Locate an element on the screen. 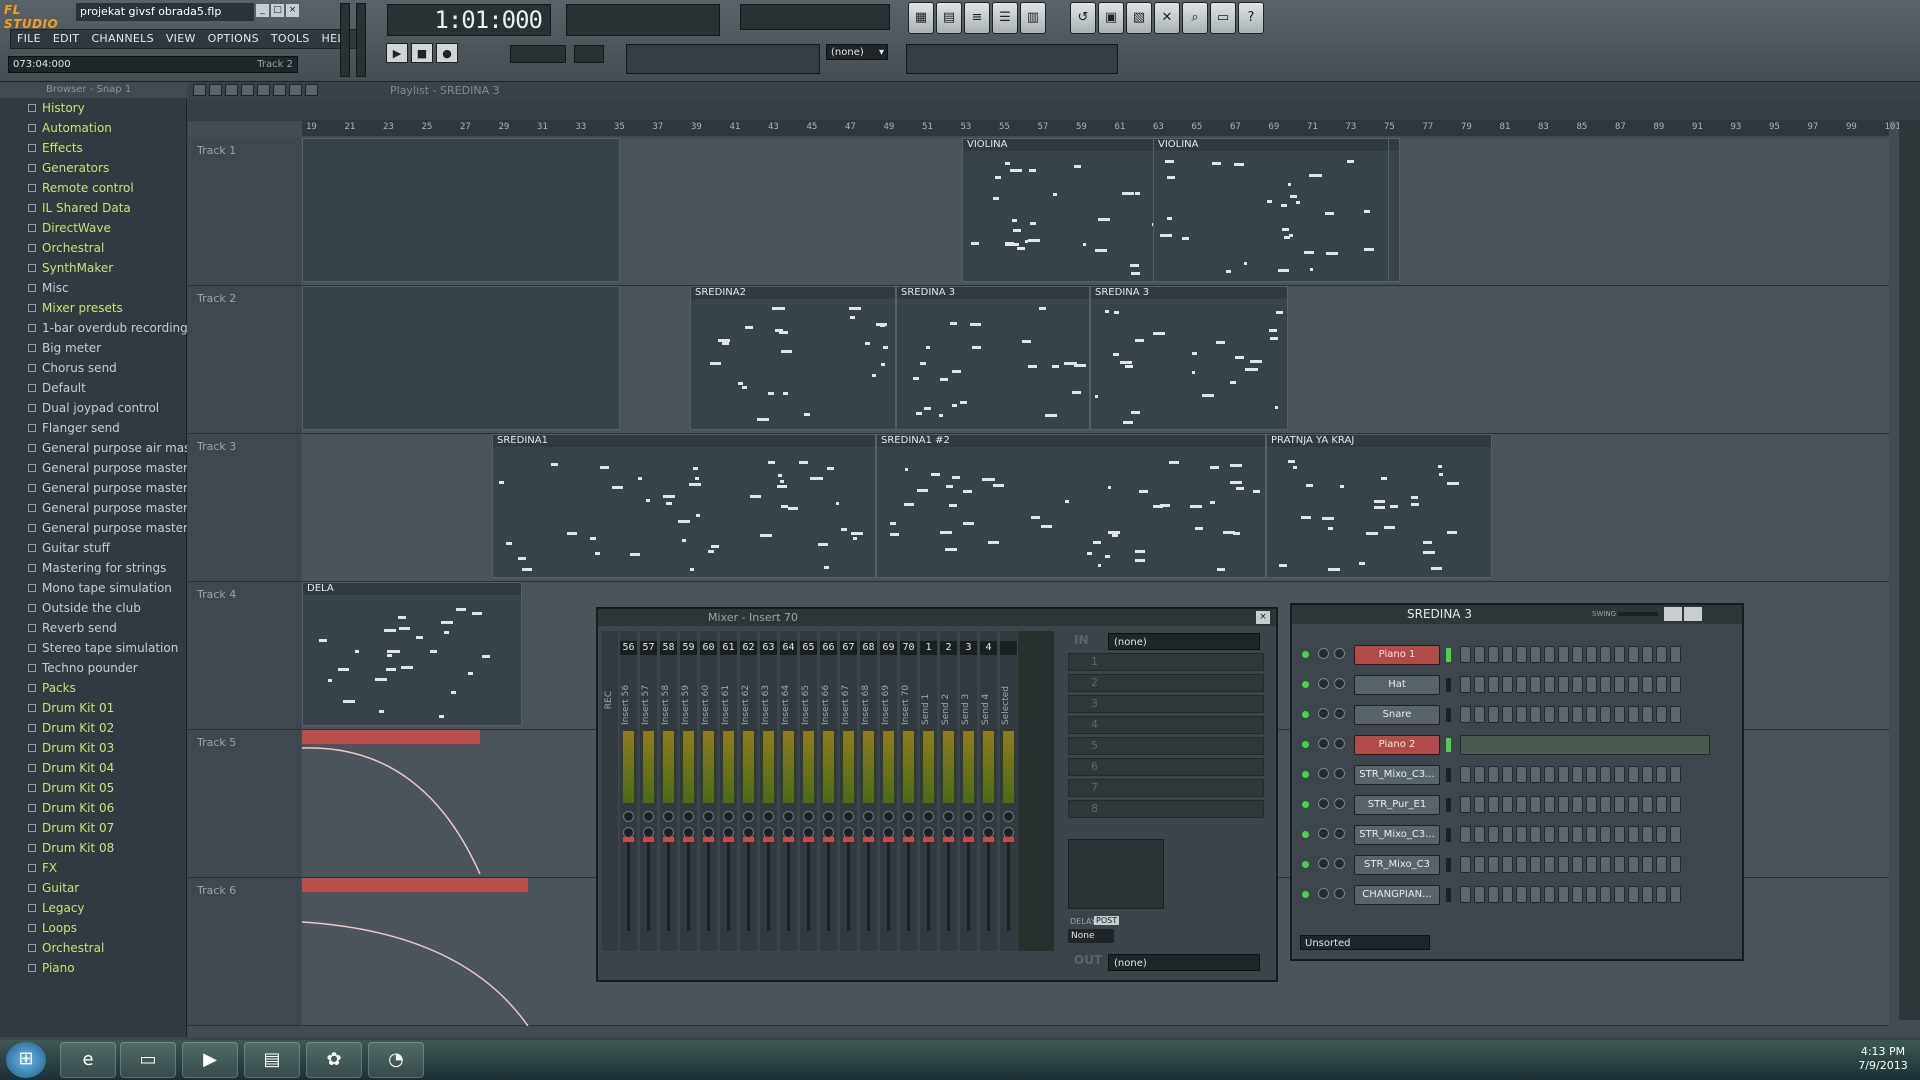  browser-item: Techno pounder is located at coordinates (93, 668).